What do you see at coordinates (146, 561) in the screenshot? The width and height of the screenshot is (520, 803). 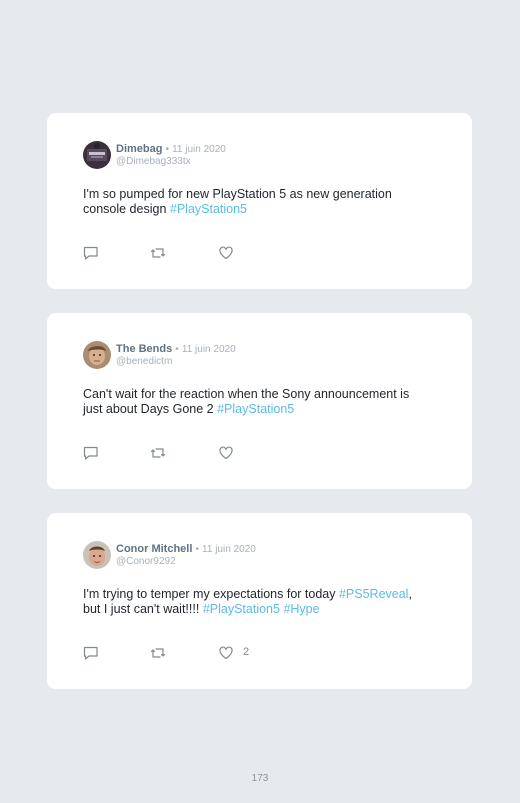 I see `author-handle: @Conor9292` at bounding box center [146, 561].